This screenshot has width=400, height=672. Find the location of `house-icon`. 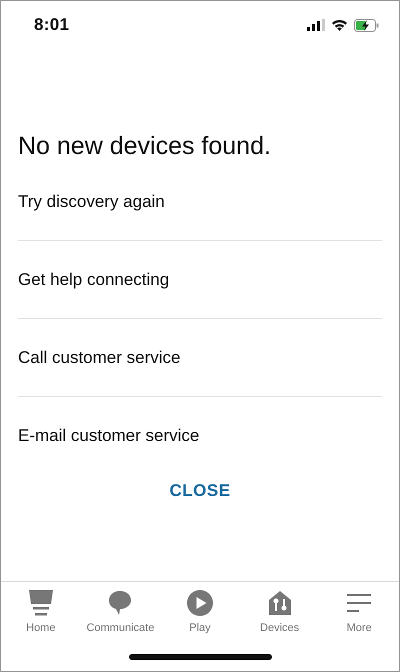

house-icon is located at coordinates (280, 603).